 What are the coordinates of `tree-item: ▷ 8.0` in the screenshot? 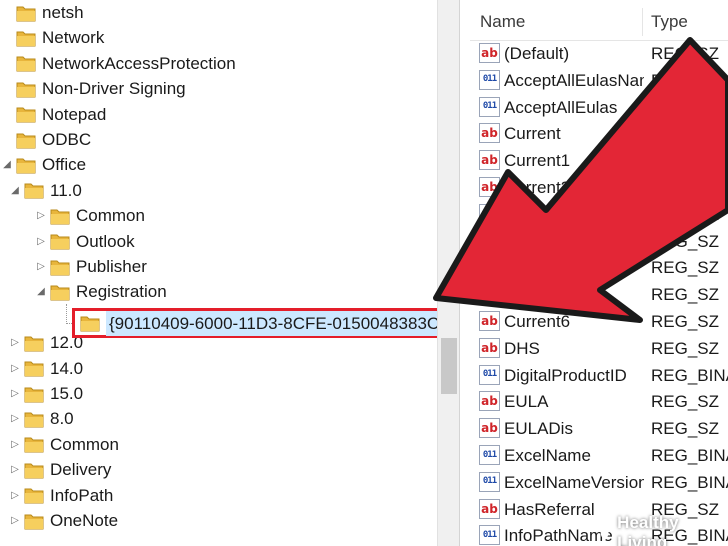 It's located at (41, 418).